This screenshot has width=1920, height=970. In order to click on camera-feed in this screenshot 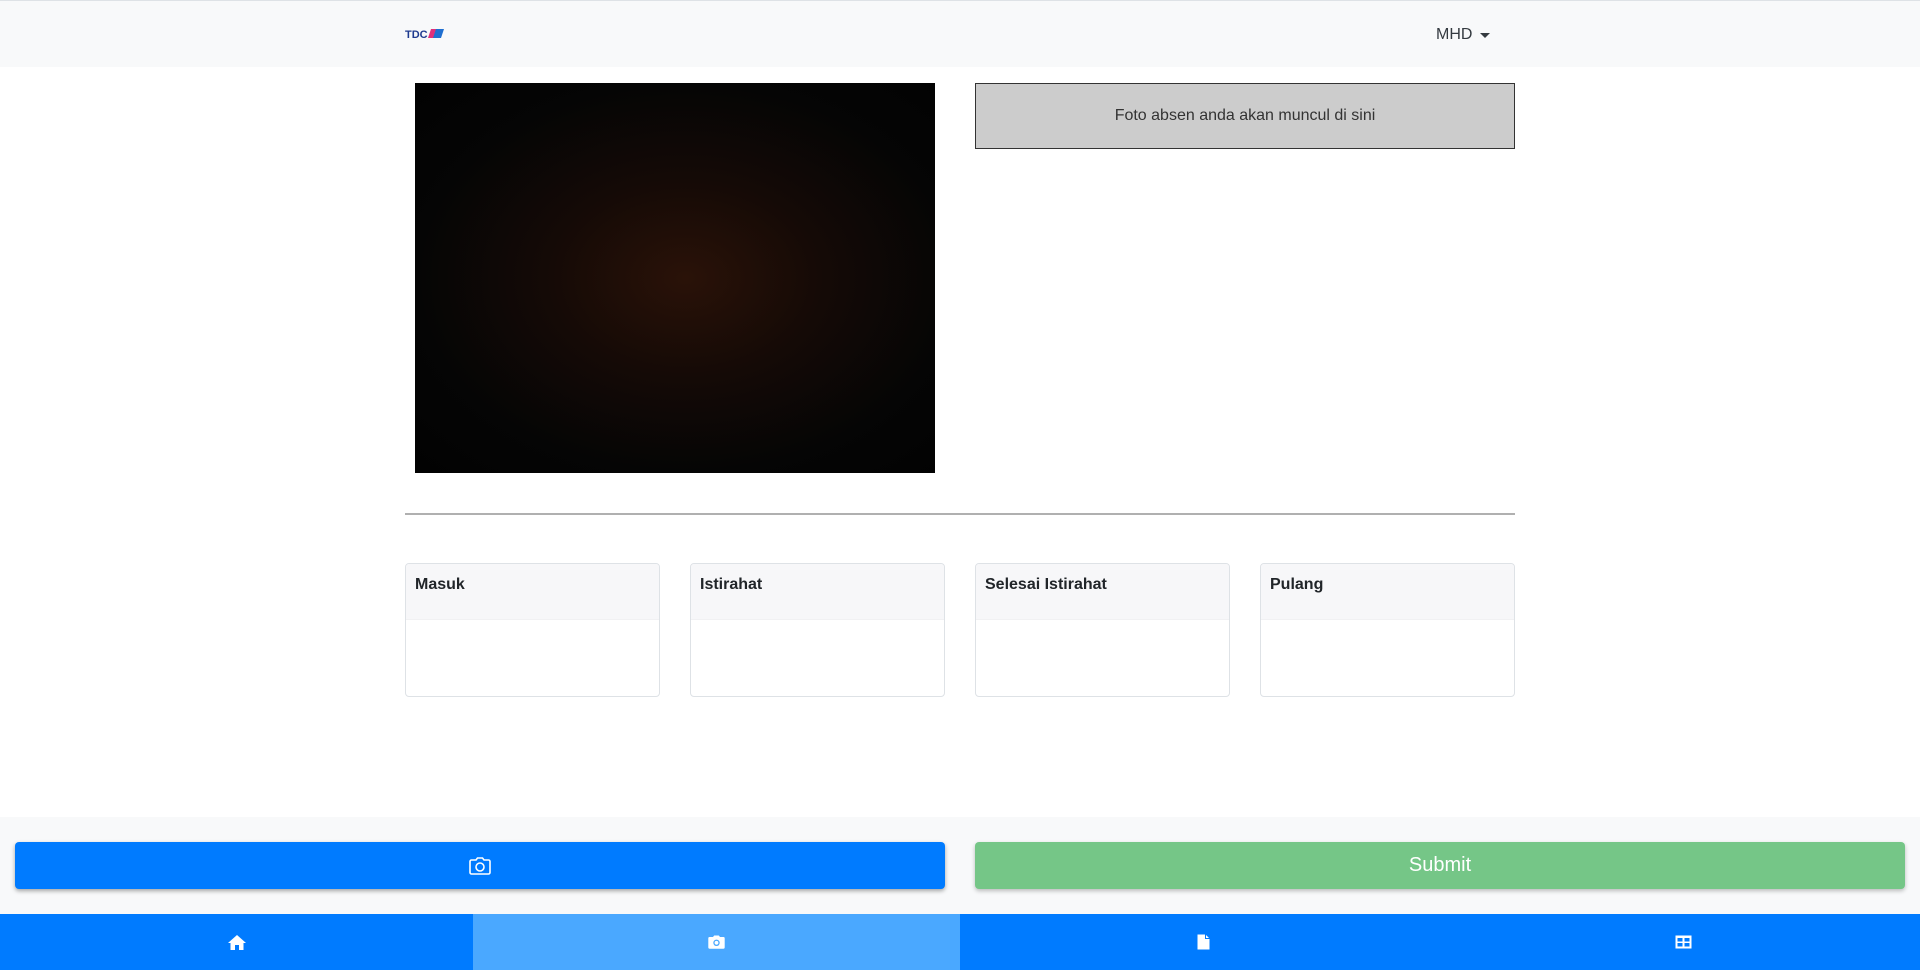, I will do `click(675, 278)`.